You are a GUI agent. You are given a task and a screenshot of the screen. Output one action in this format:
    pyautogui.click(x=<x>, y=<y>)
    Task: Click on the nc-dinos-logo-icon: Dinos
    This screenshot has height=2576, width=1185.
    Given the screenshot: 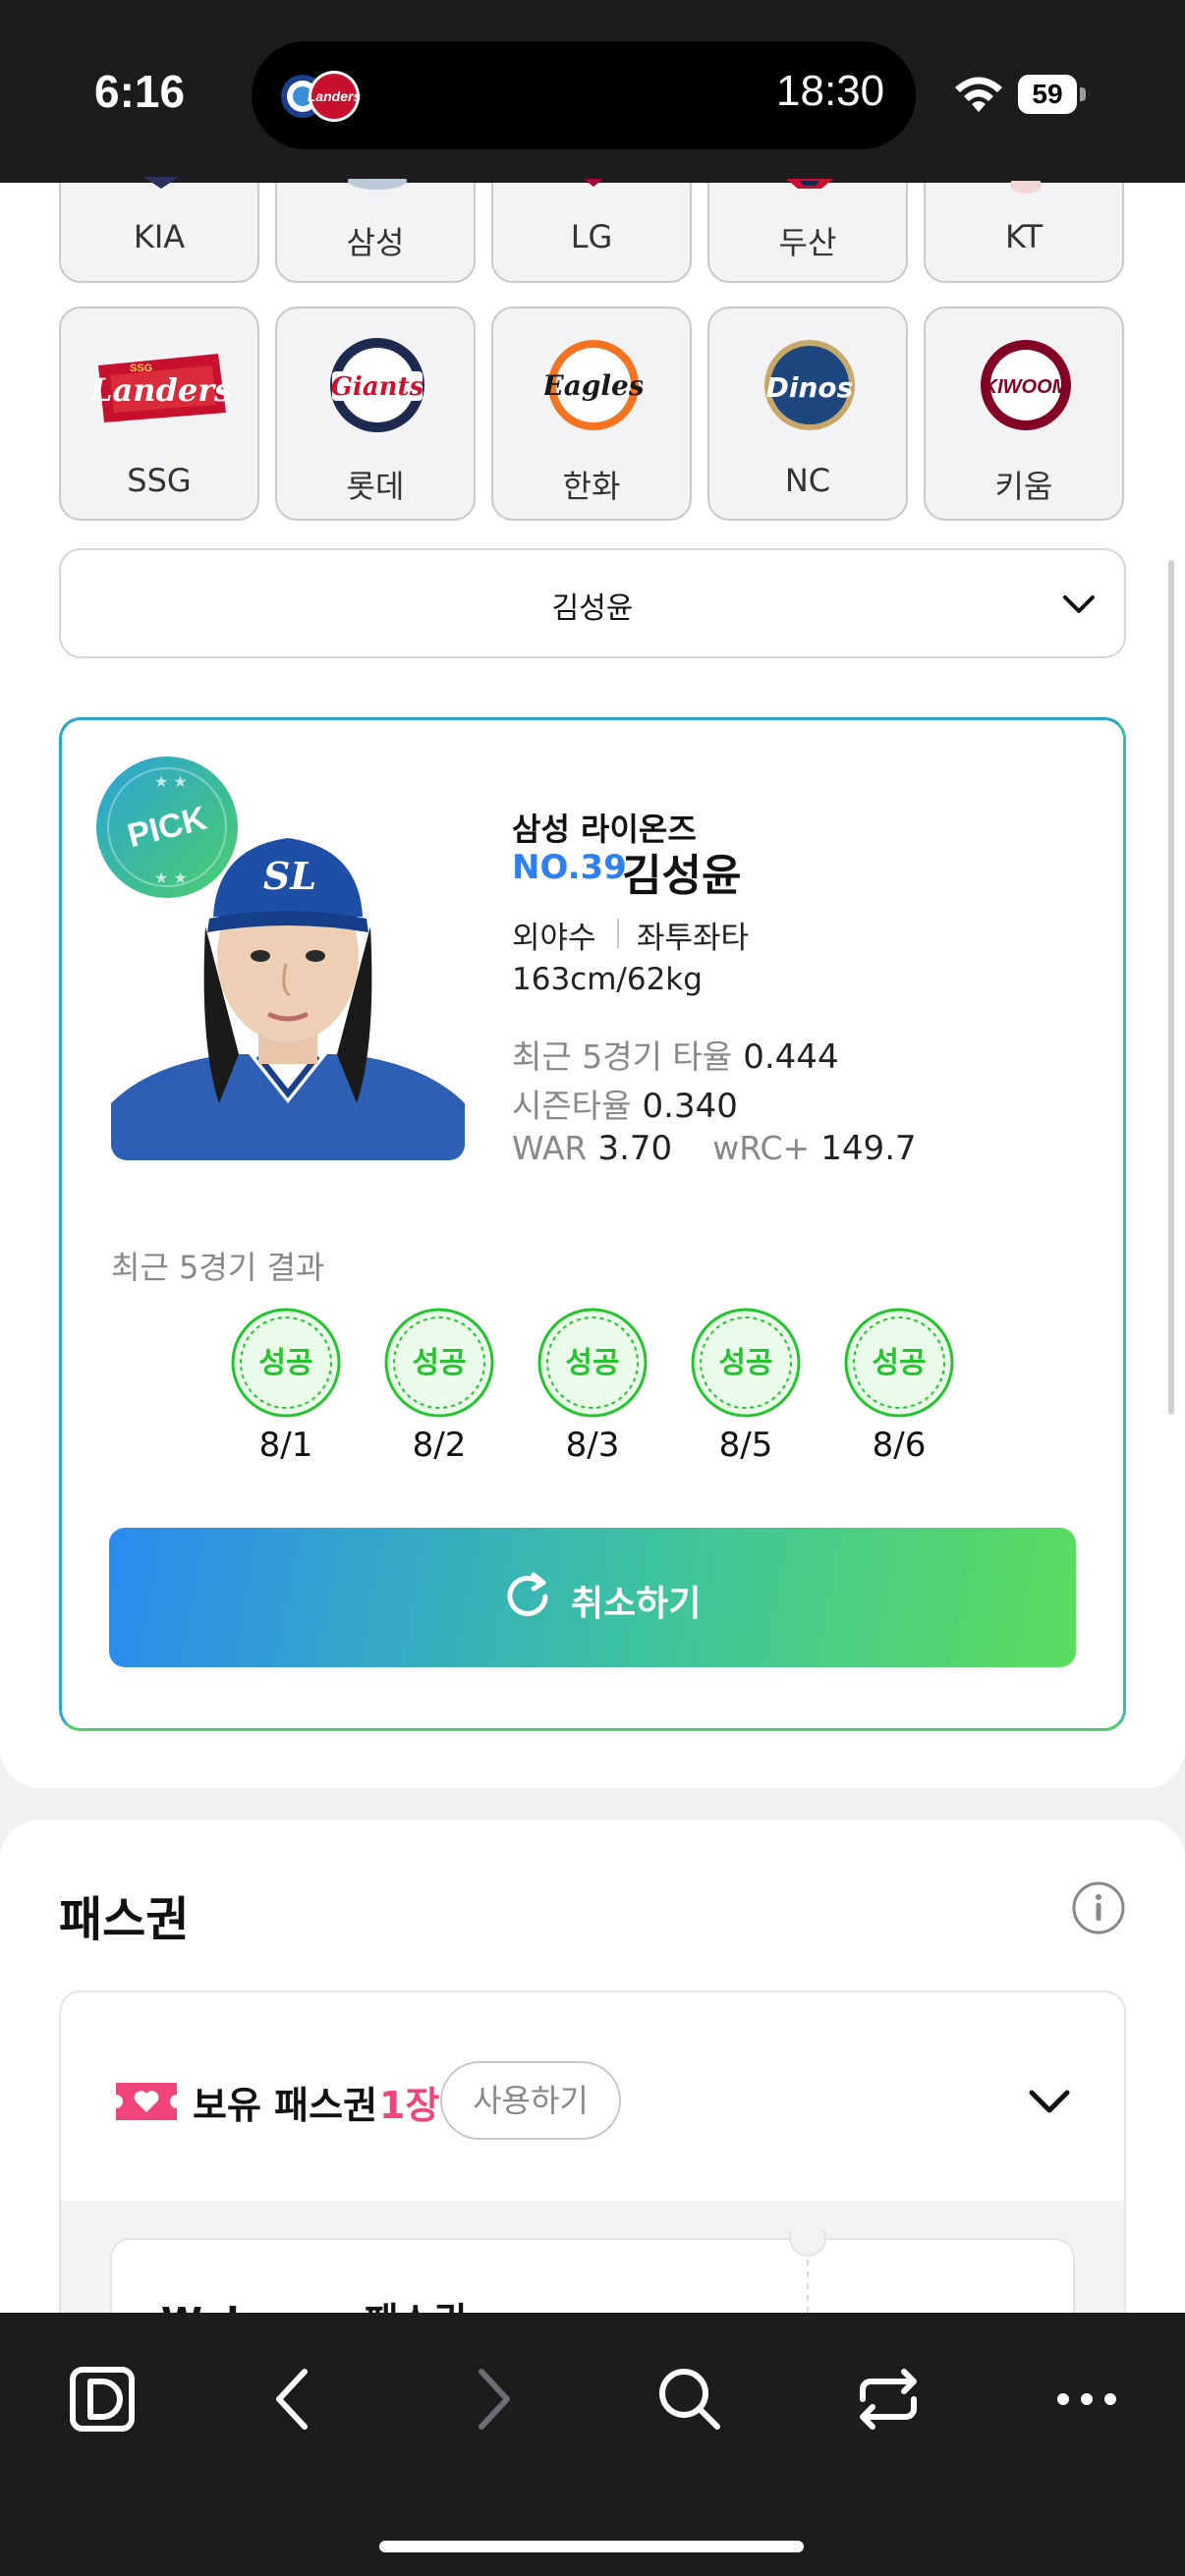 What is the action you would take?
    pyautogui.click(x=810, y=385)
    